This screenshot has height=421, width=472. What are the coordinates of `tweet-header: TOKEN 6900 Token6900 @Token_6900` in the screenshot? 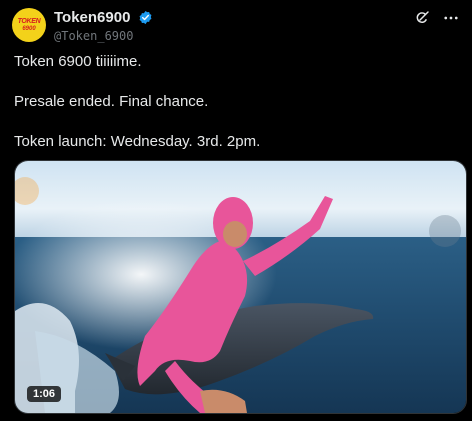 It's located at (236, 25).